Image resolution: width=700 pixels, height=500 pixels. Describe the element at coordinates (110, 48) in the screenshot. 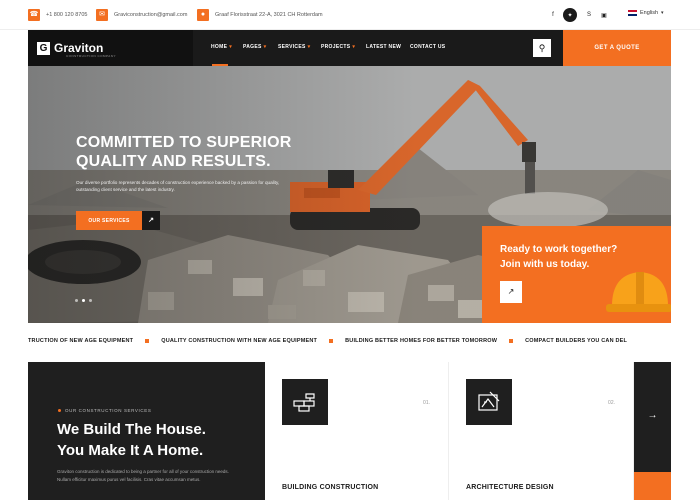

I see `logo: G Graviton CONSTRUCTION COMPANY` at that location.